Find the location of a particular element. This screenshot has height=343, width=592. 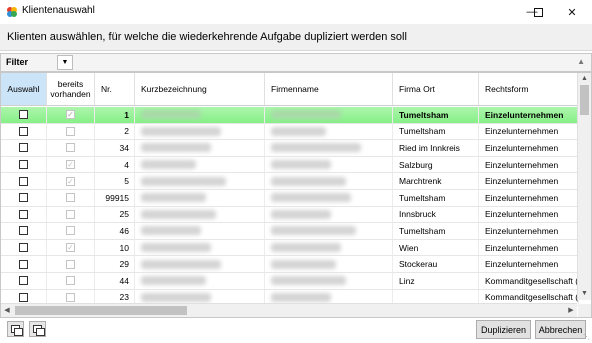

horizontal-scroll-thumb is located at coordinates (101, 310).